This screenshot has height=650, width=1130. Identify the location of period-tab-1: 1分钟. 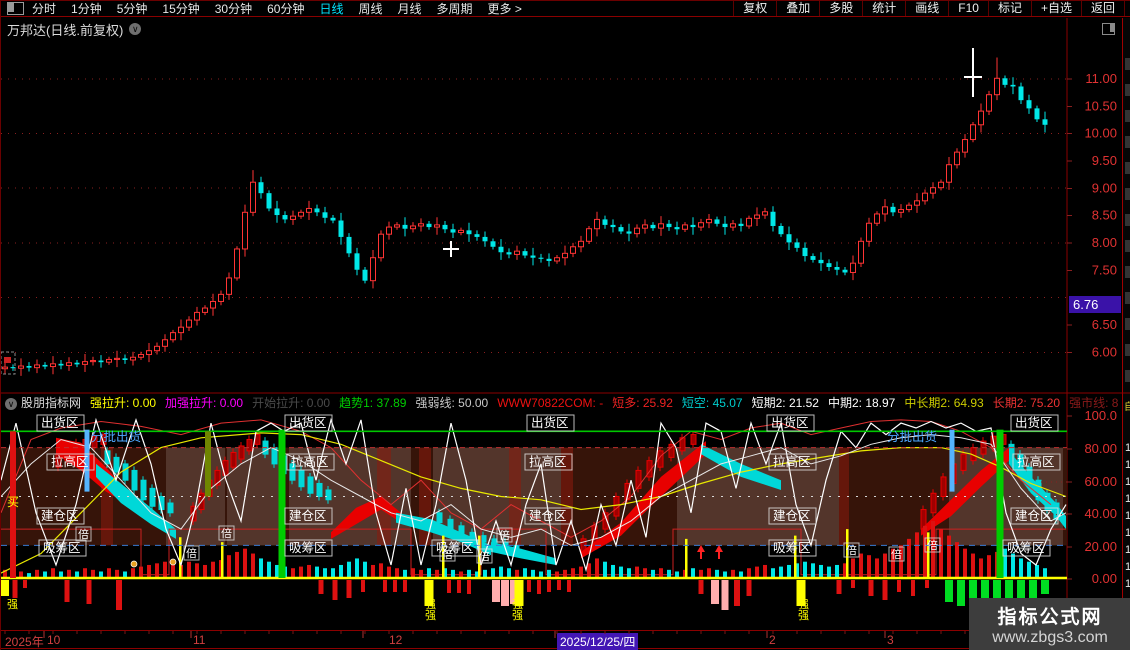
(86, 8).